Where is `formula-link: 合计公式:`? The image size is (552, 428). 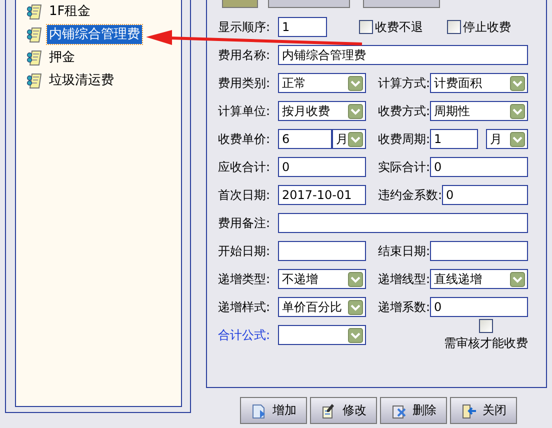 formula-link: 合计公式: is located at coordinates (248, 335).